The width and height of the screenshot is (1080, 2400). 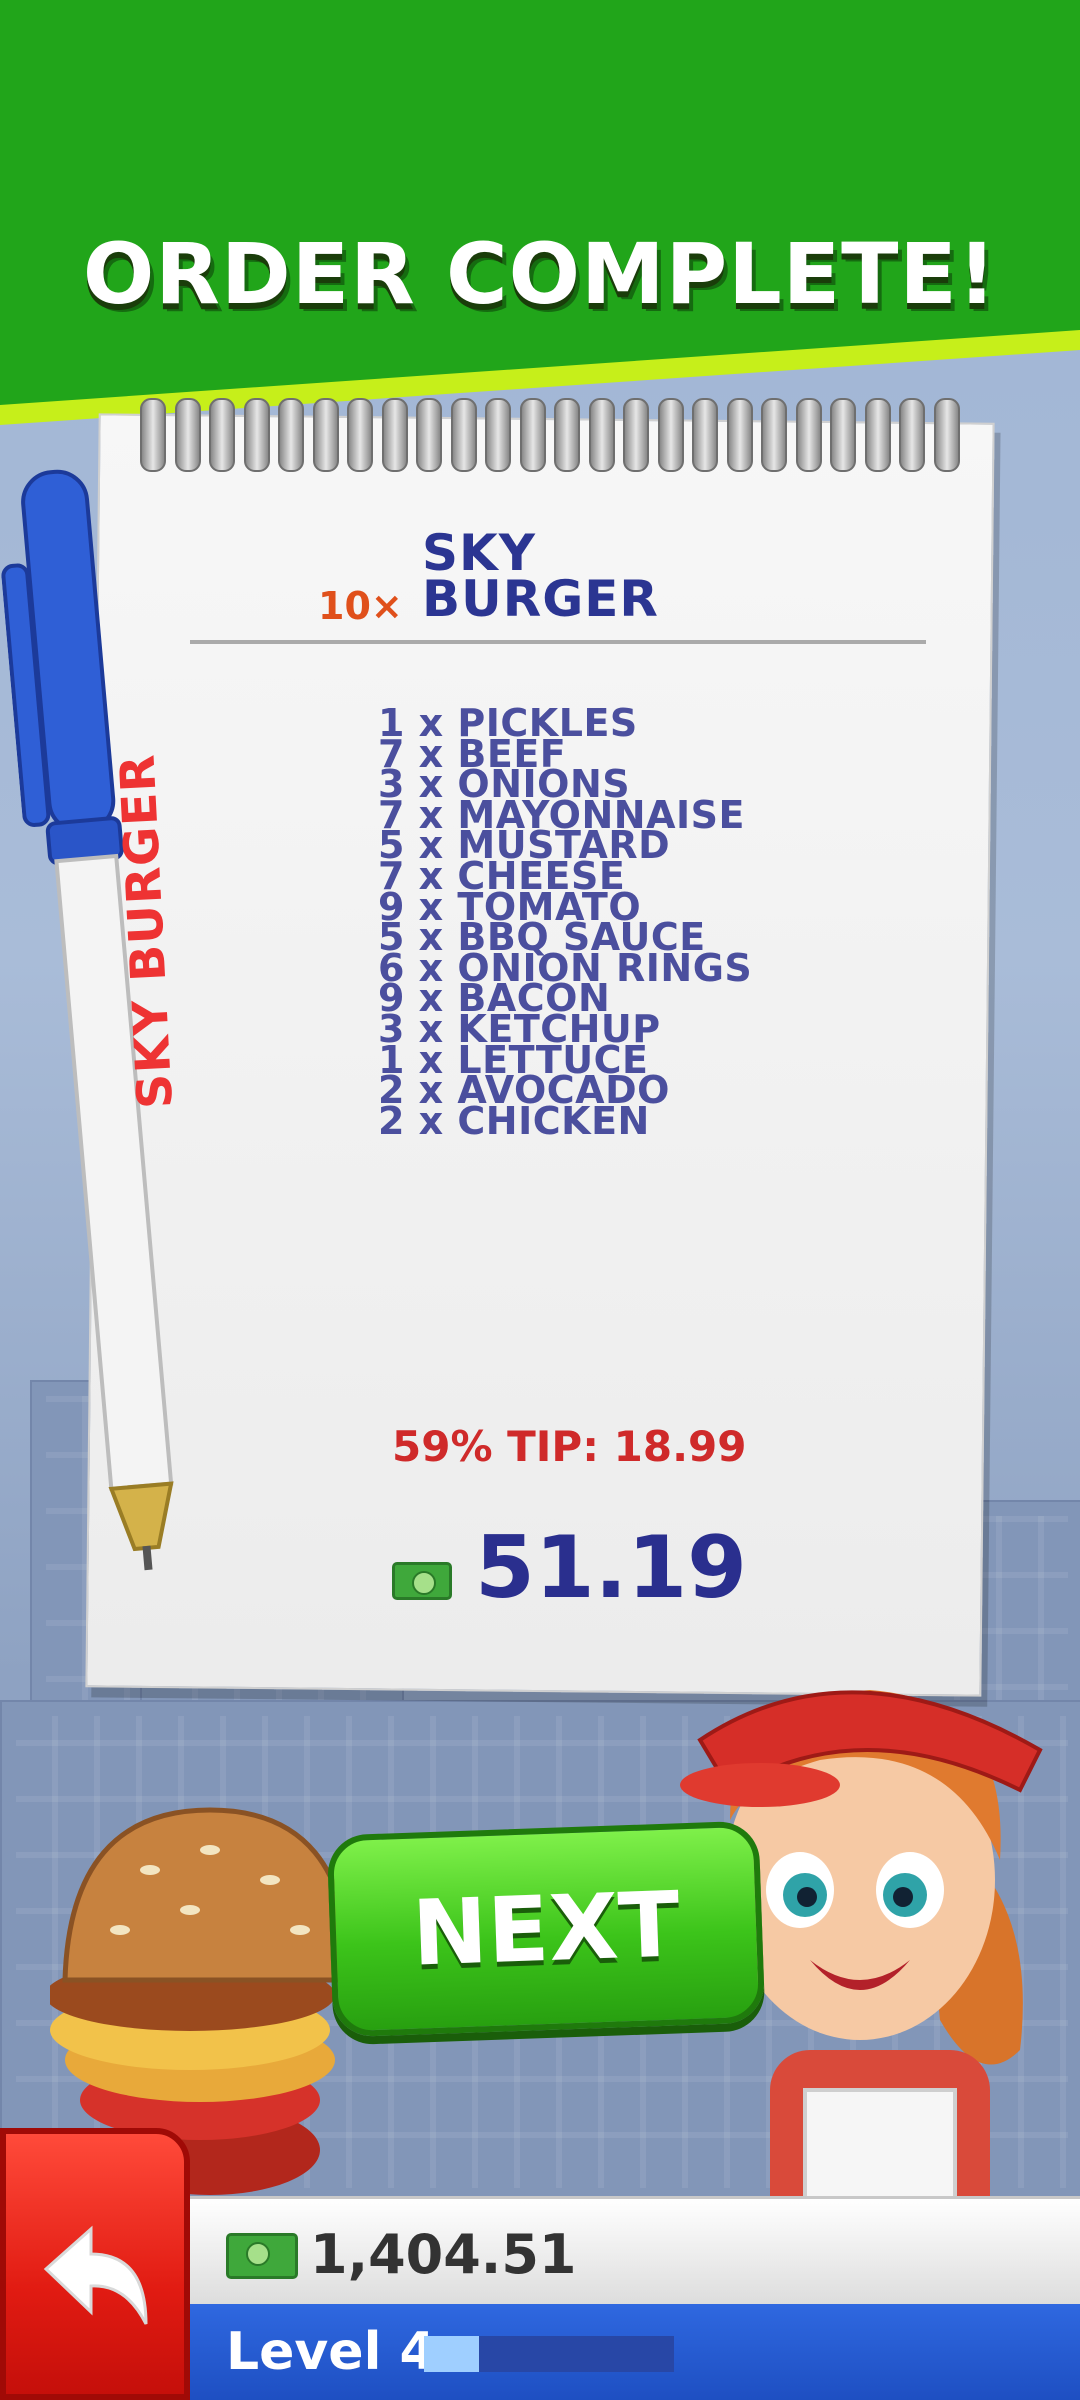 I want to click on order-name: SKY BURGER, so click(x=572, y=578).